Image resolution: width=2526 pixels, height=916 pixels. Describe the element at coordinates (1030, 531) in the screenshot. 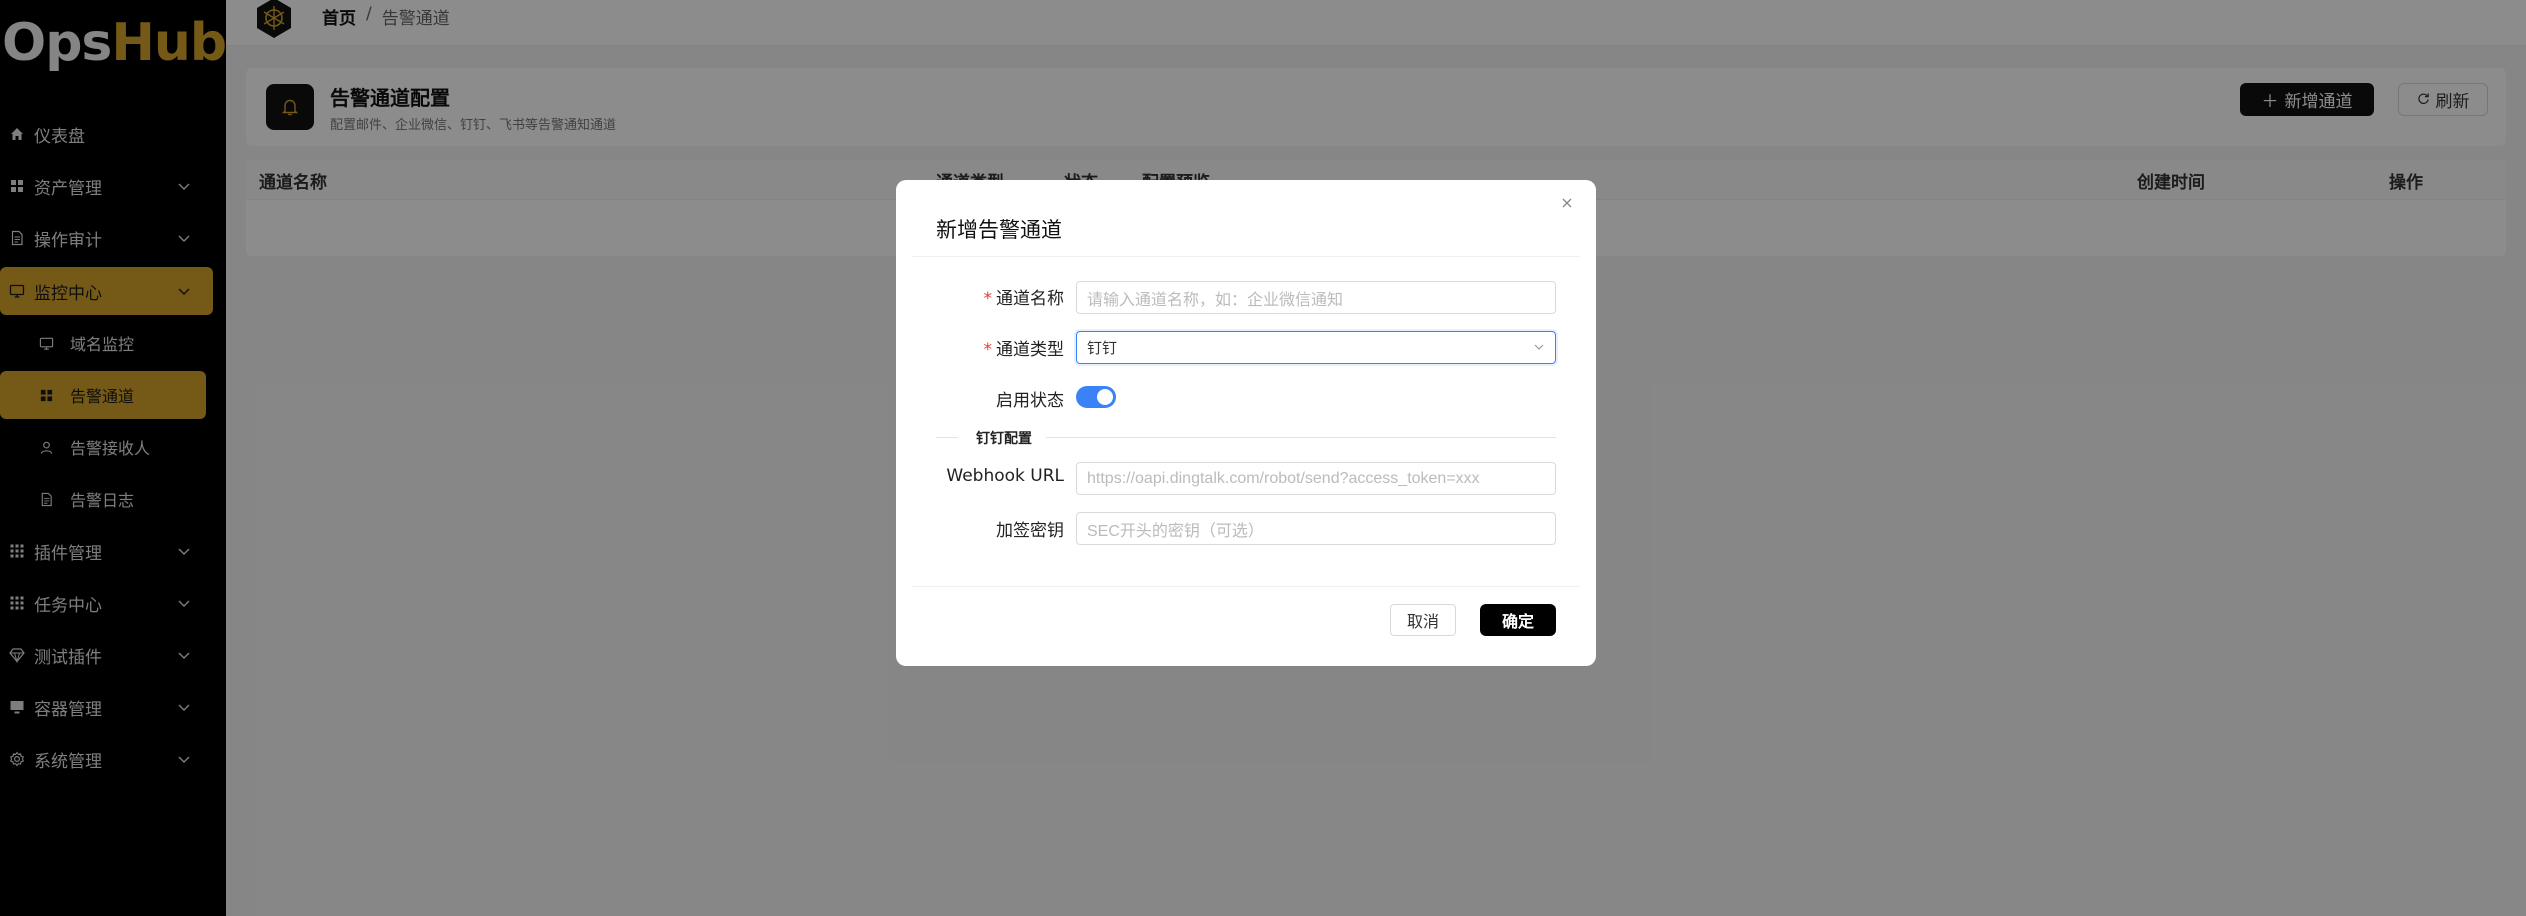

I see `secret-key-label: 加签密钥` at that location.